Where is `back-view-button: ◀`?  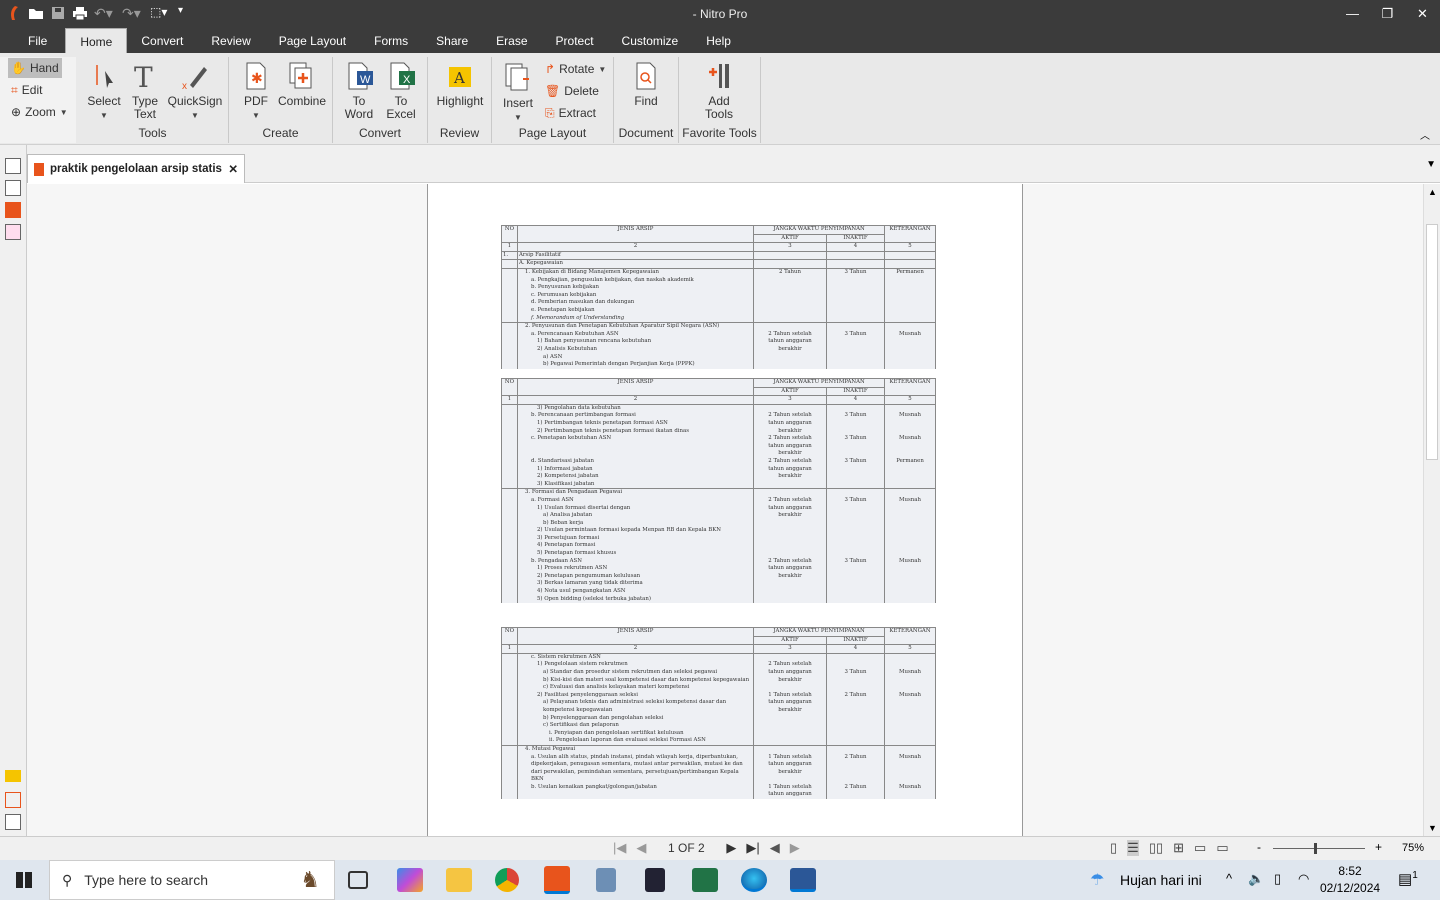
back-view-button: ◀ is located at coordinates (775, 848).